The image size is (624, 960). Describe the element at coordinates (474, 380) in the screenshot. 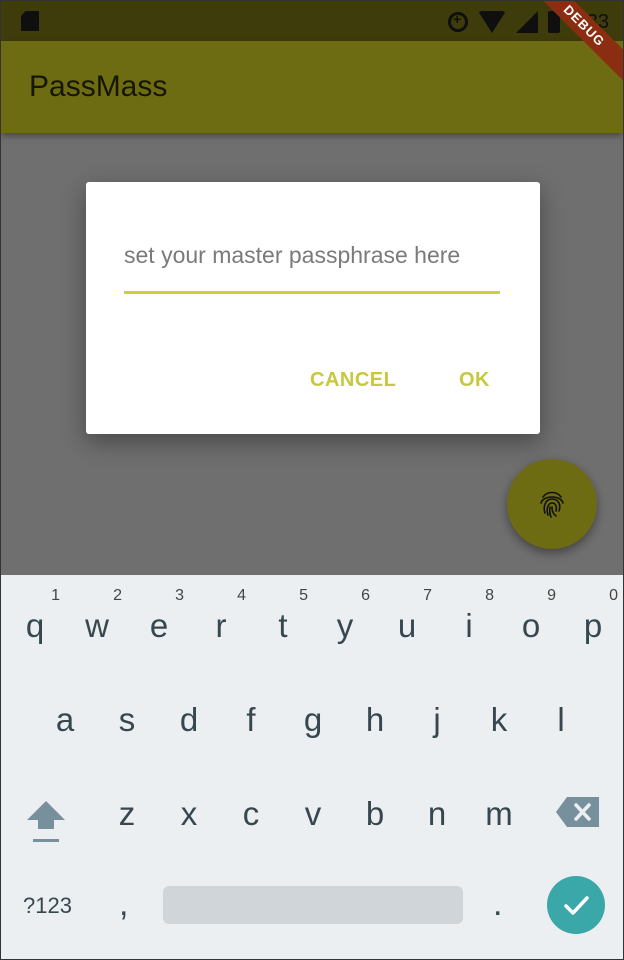

I see `ok-button: OK` at that location.